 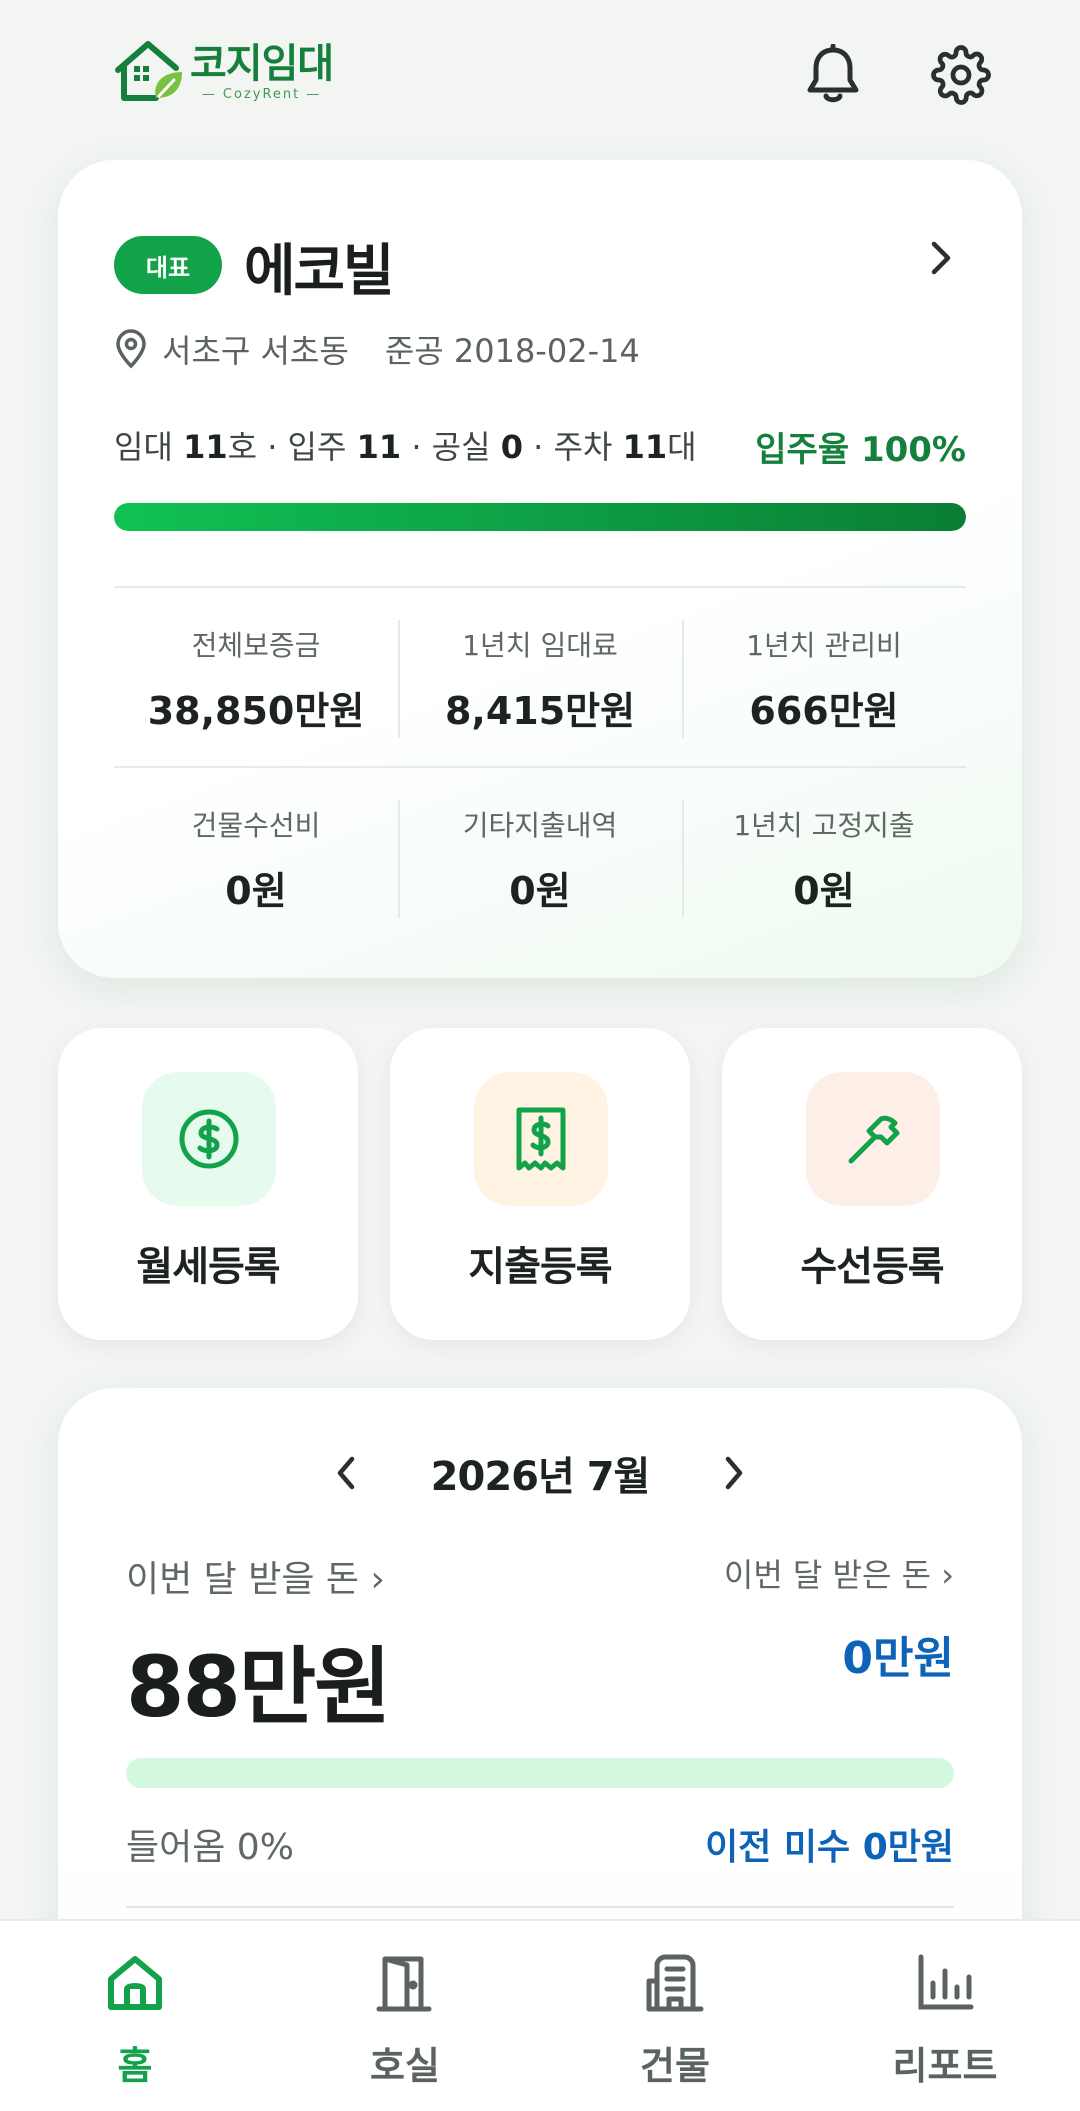 I want to click on next-month-chevron-icon, so click(x=734, y=1473).